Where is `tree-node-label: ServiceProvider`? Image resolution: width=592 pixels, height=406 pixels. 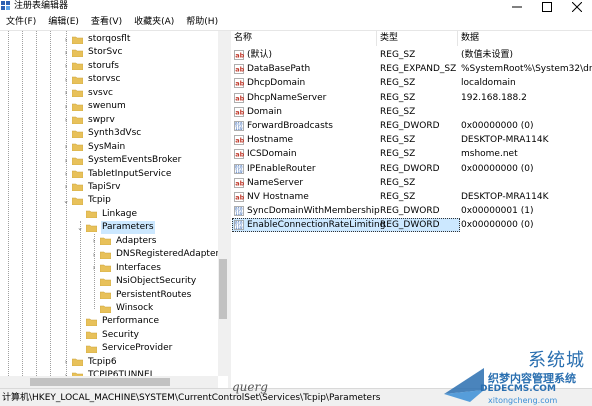 tree-node-label: ServiceProvider is located at coordinates (137, 348).